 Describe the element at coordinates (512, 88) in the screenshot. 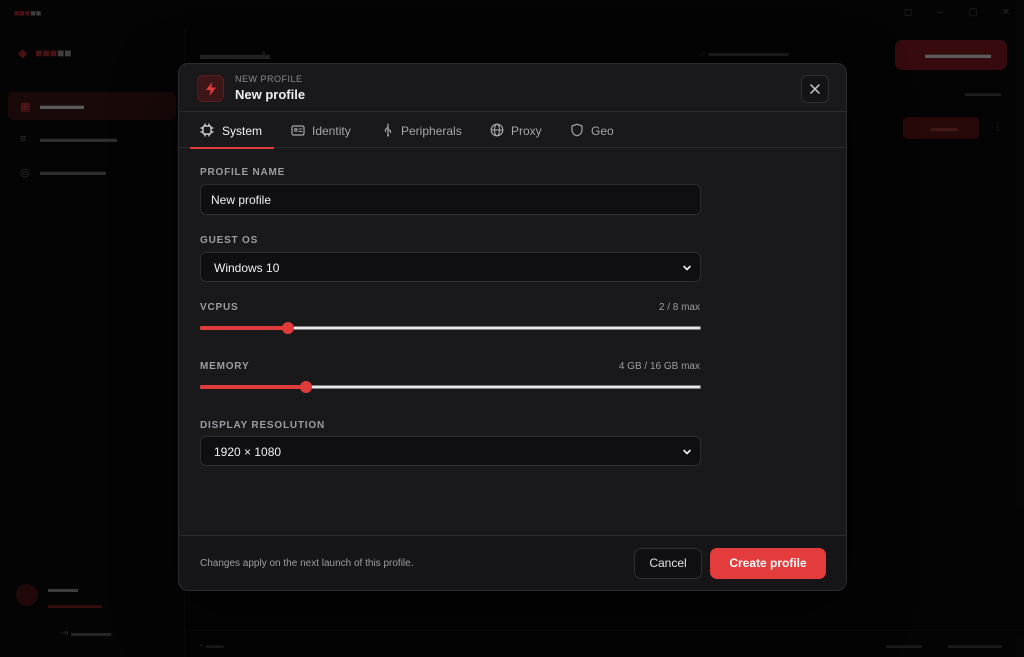

I see `dialog-header: NEW PROFILE New profile` at that location.